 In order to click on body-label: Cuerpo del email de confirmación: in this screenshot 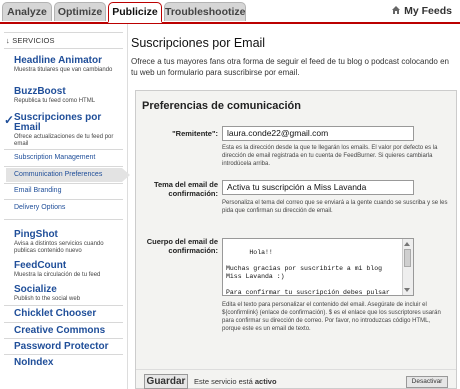, I will do `click(182, 246)`.